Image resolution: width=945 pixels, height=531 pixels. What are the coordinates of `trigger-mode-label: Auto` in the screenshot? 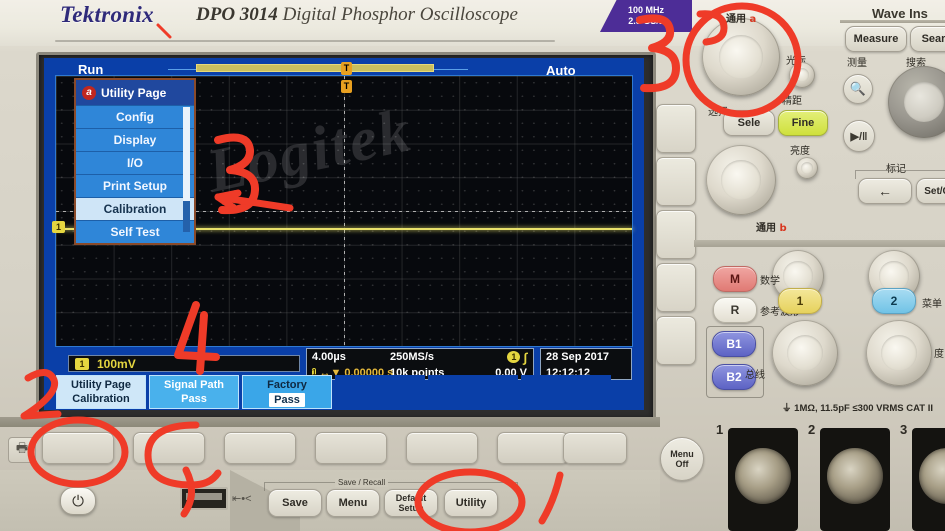 It's located at (561, 70).